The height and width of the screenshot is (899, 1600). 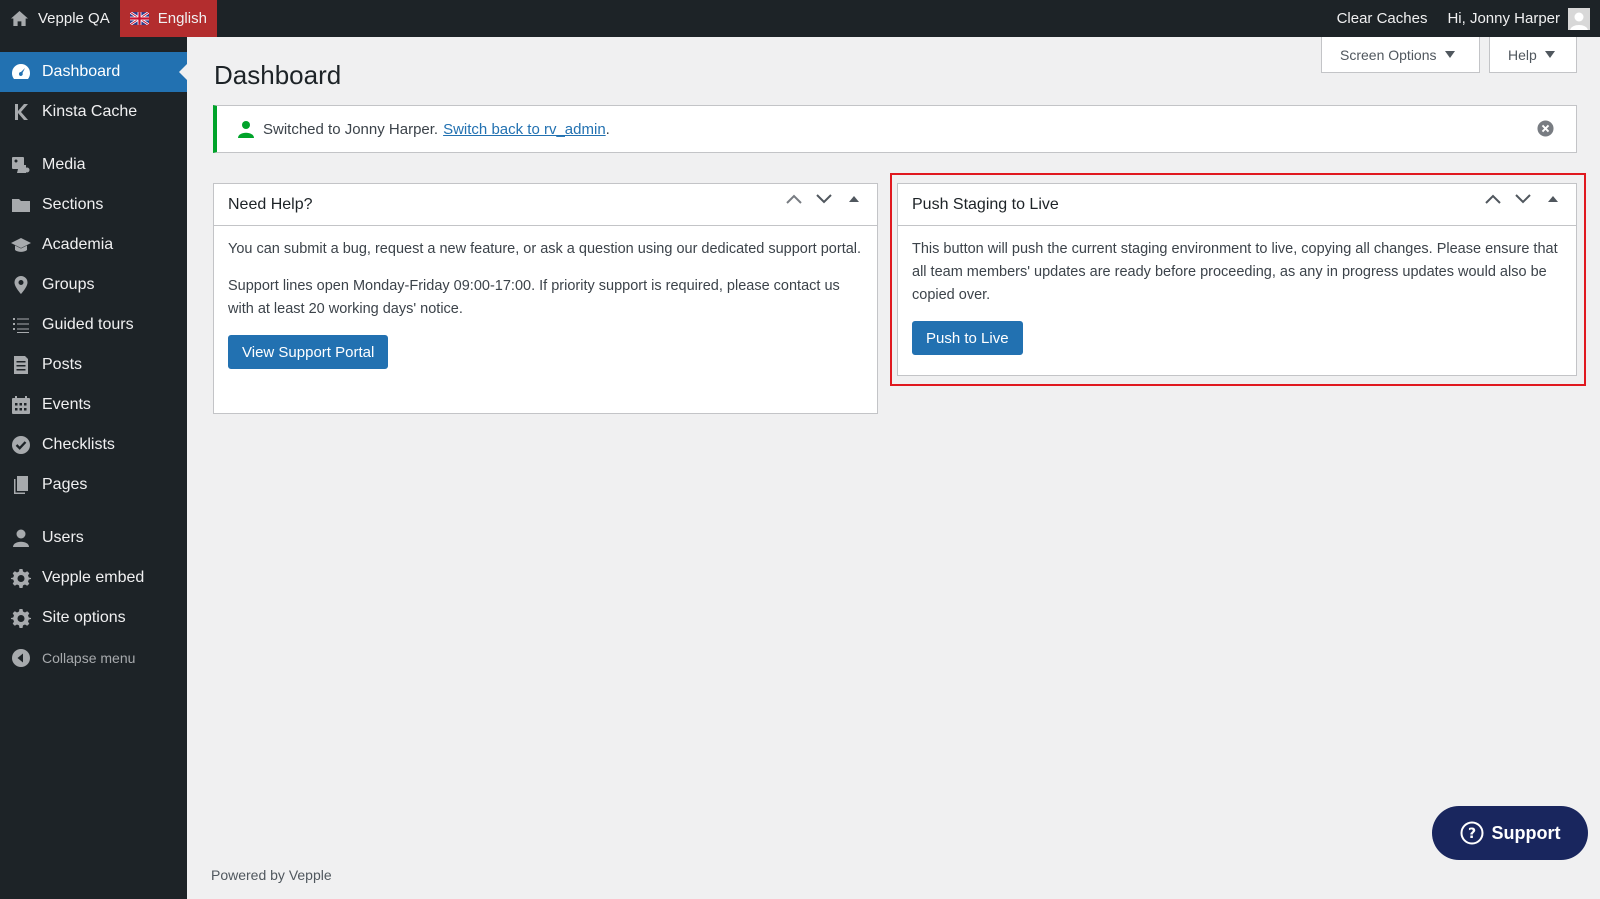 I want to click on move-up-button, so click(x=794, y=199).